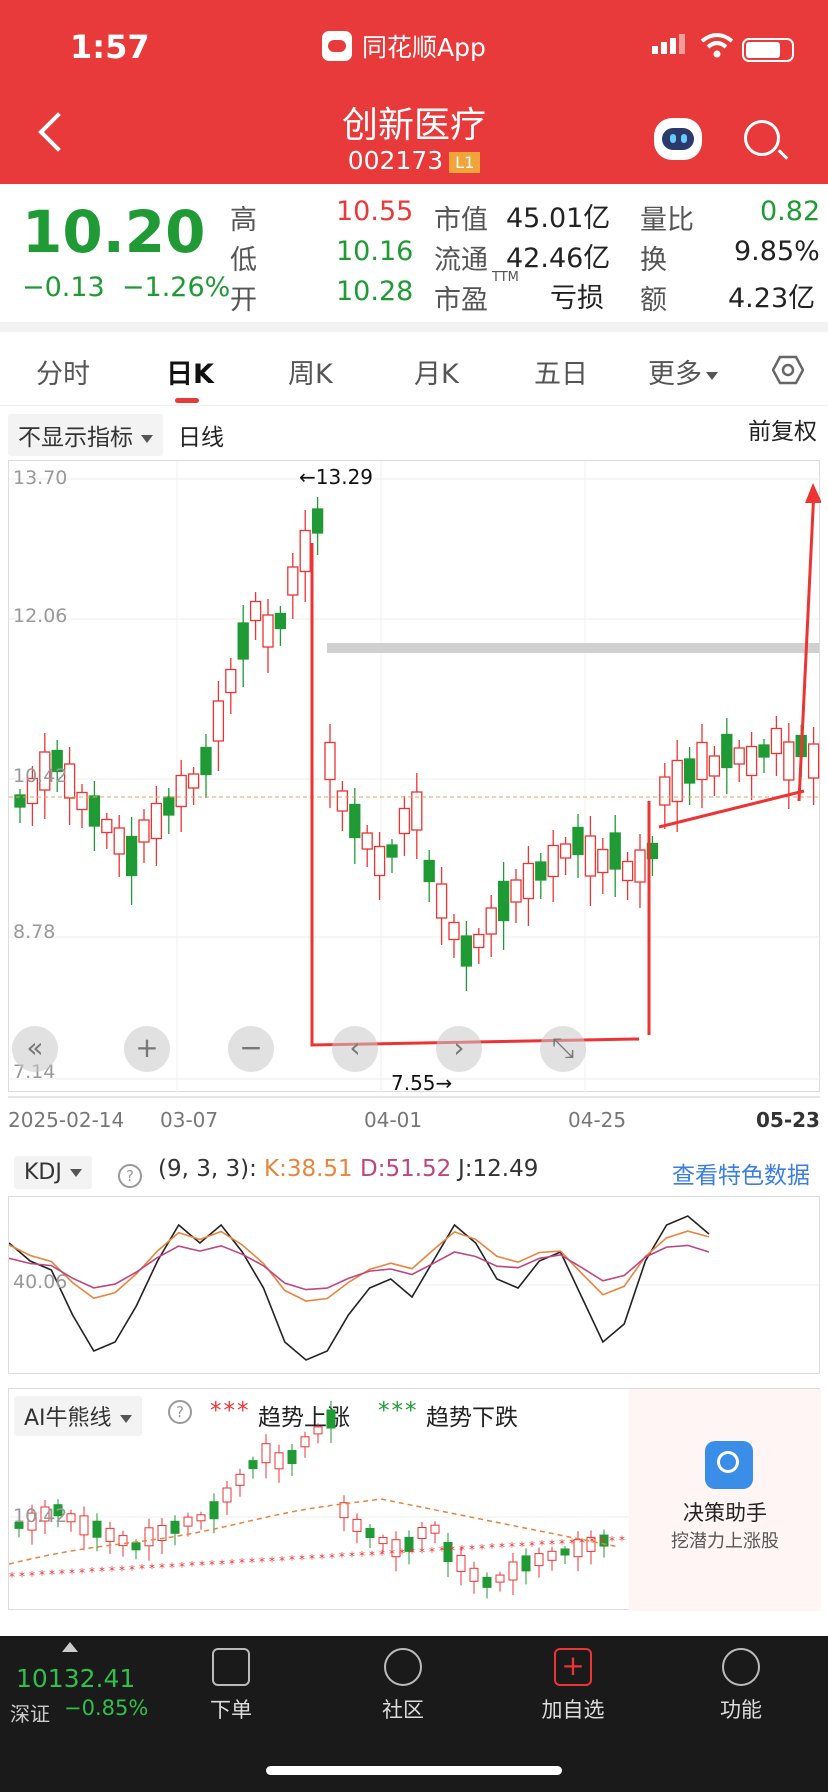  I want to click on kdj-d-line, so click(359, 1267).